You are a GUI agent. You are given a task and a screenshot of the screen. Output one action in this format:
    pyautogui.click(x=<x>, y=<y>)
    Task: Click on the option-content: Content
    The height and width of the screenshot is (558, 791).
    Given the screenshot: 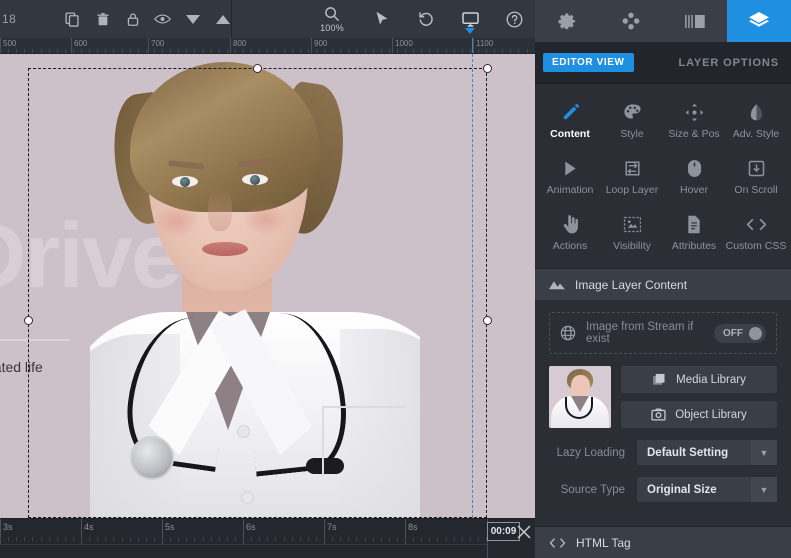 What is the action you would take?
    pyautogui.click(x=570, y=121)
    